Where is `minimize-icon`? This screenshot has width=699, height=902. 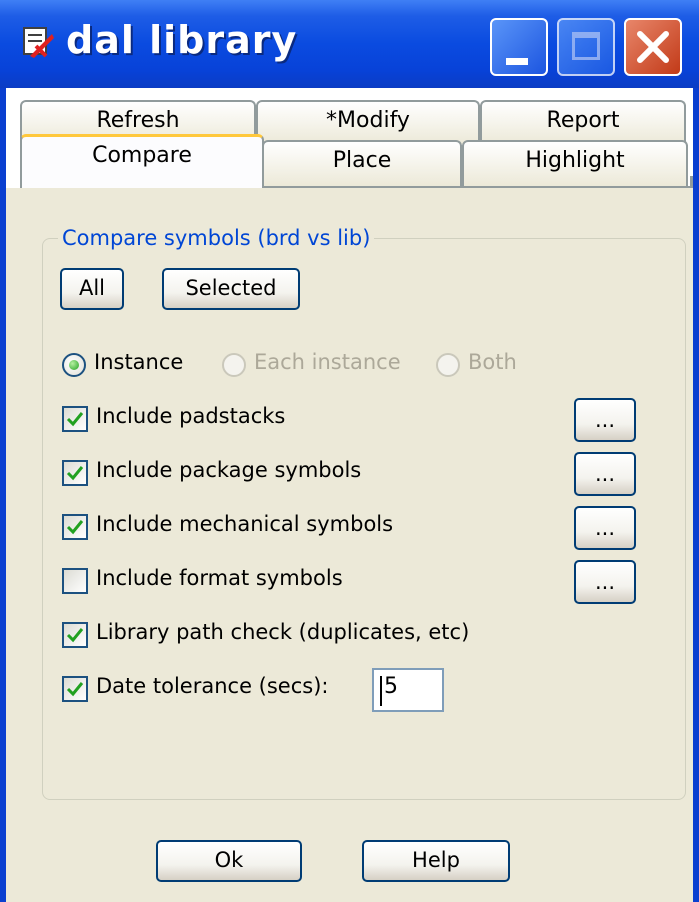 minimize-icon is located at coordinates (517, 61).